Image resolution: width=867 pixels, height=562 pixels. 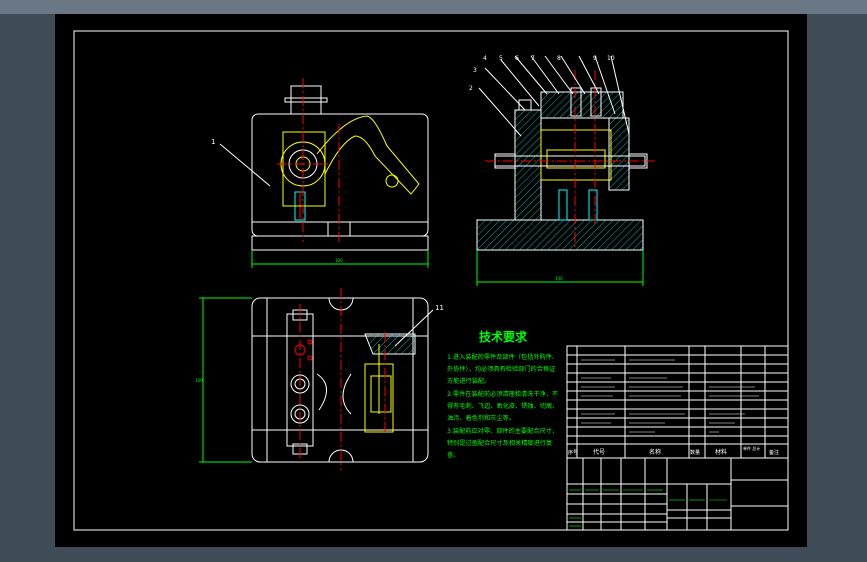 I want to click on col-material: 材料, so click(x=721, y=452).